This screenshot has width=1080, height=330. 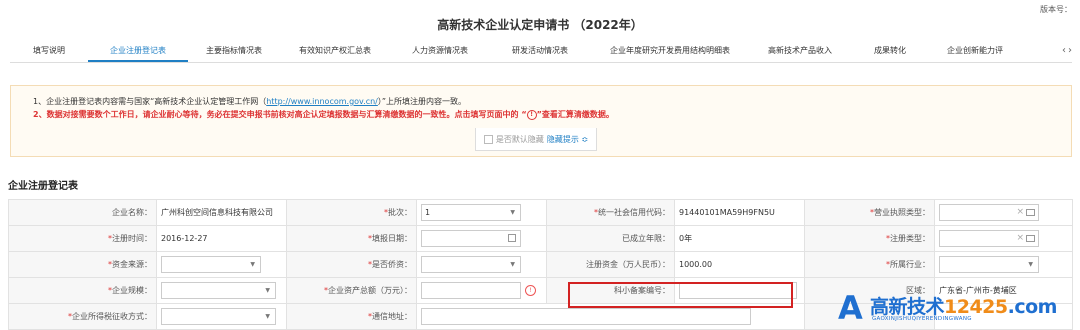 What do you see at coordinates (910, 264) in the screenshot?
I see `industry-label: 所属行业：` at bounding box center [910, 264].